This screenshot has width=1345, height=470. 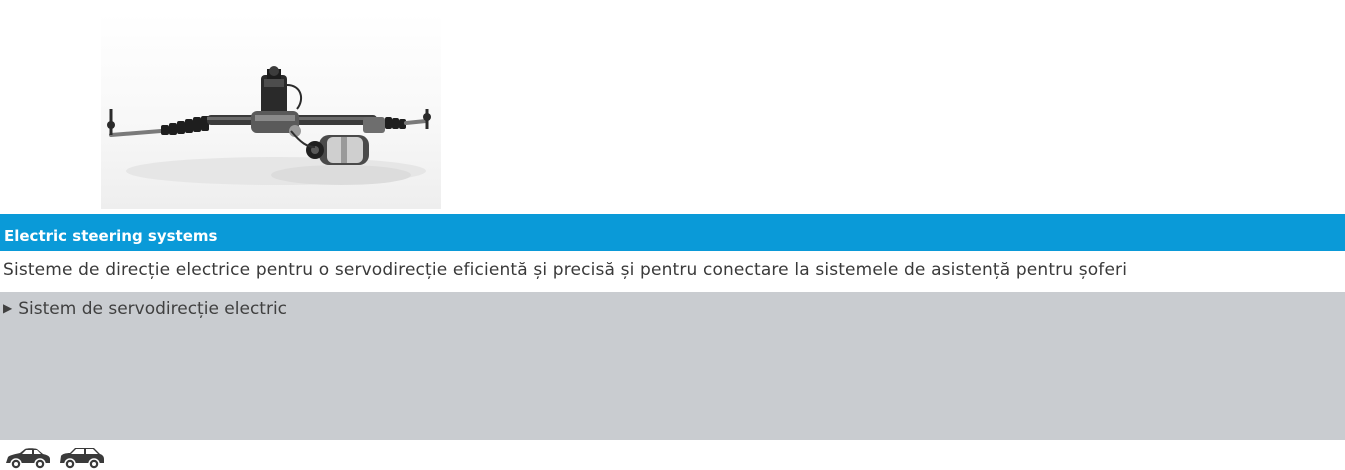 I want to click on steering-rack-image, so click(x=271, y=111).